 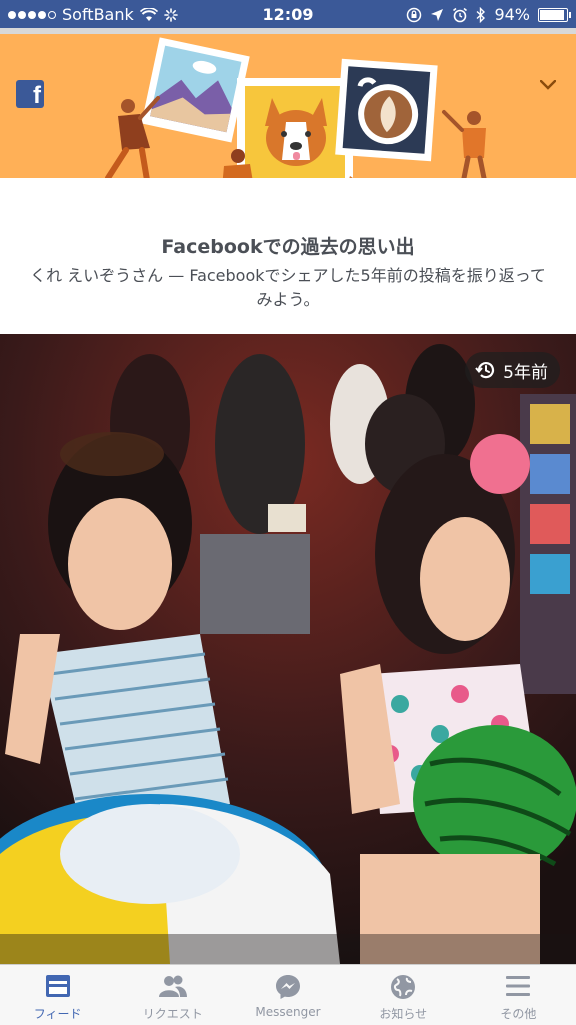 I want to click on globe-notifications-icon, so click(x=403, y=987).